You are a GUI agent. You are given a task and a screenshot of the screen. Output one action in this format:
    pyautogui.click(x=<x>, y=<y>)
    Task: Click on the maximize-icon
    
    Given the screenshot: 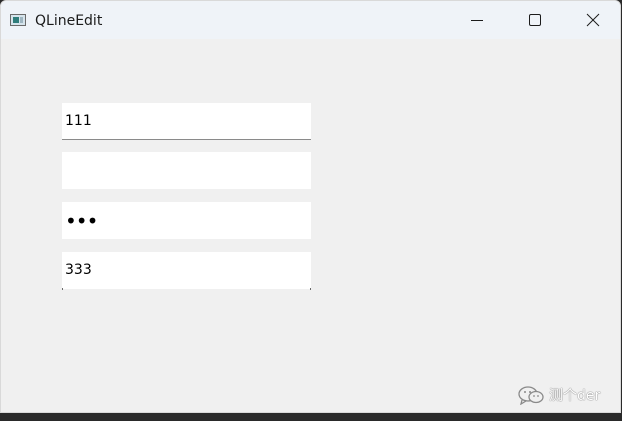 What is the action you would take?
    pyautogui.click(x=535, y=20)
    